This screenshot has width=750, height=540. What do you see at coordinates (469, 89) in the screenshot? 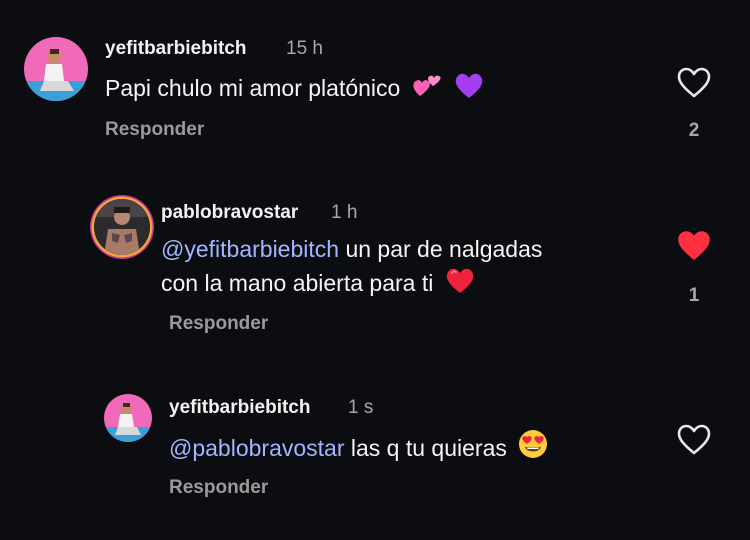
I see `purple-heart-emoji` at bounding box center [469, 89].